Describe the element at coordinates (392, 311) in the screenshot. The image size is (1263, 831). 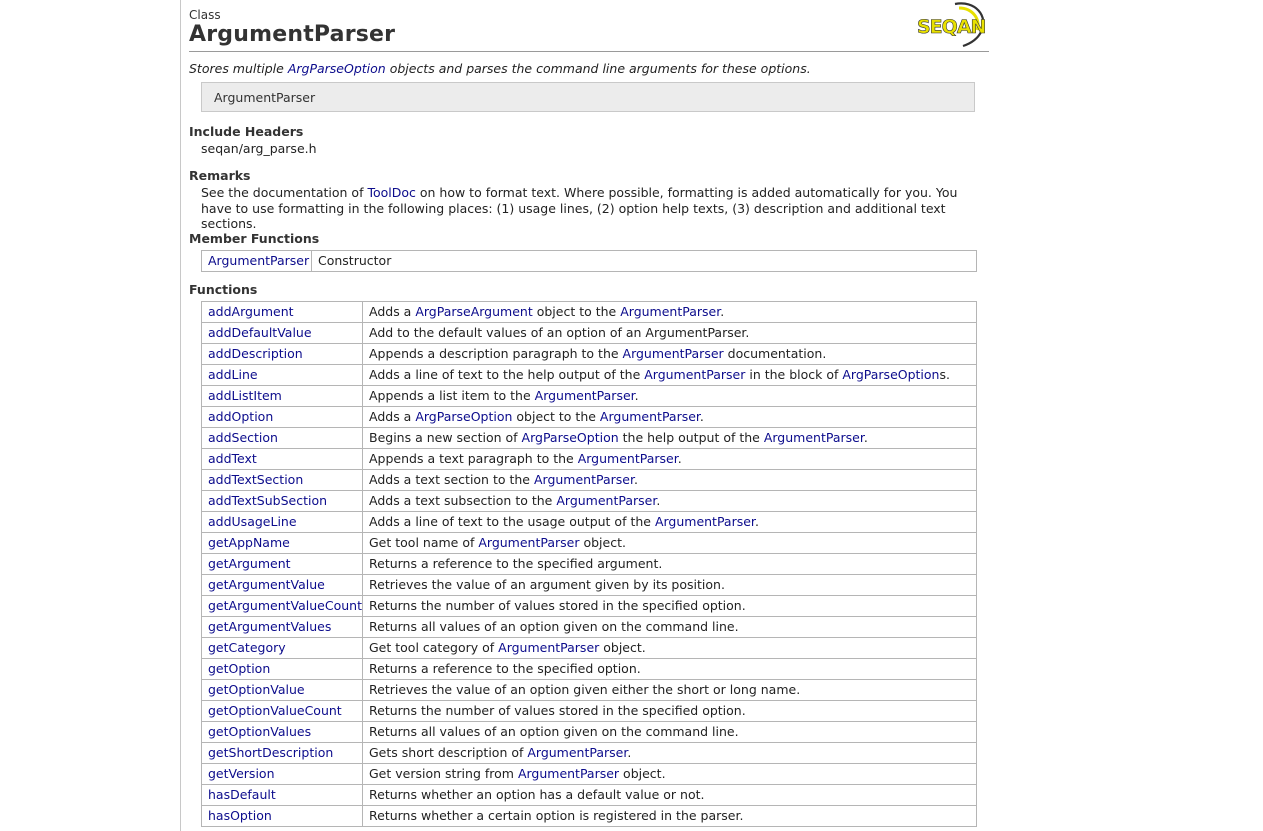
I see `description-text: Adds a` at that location.